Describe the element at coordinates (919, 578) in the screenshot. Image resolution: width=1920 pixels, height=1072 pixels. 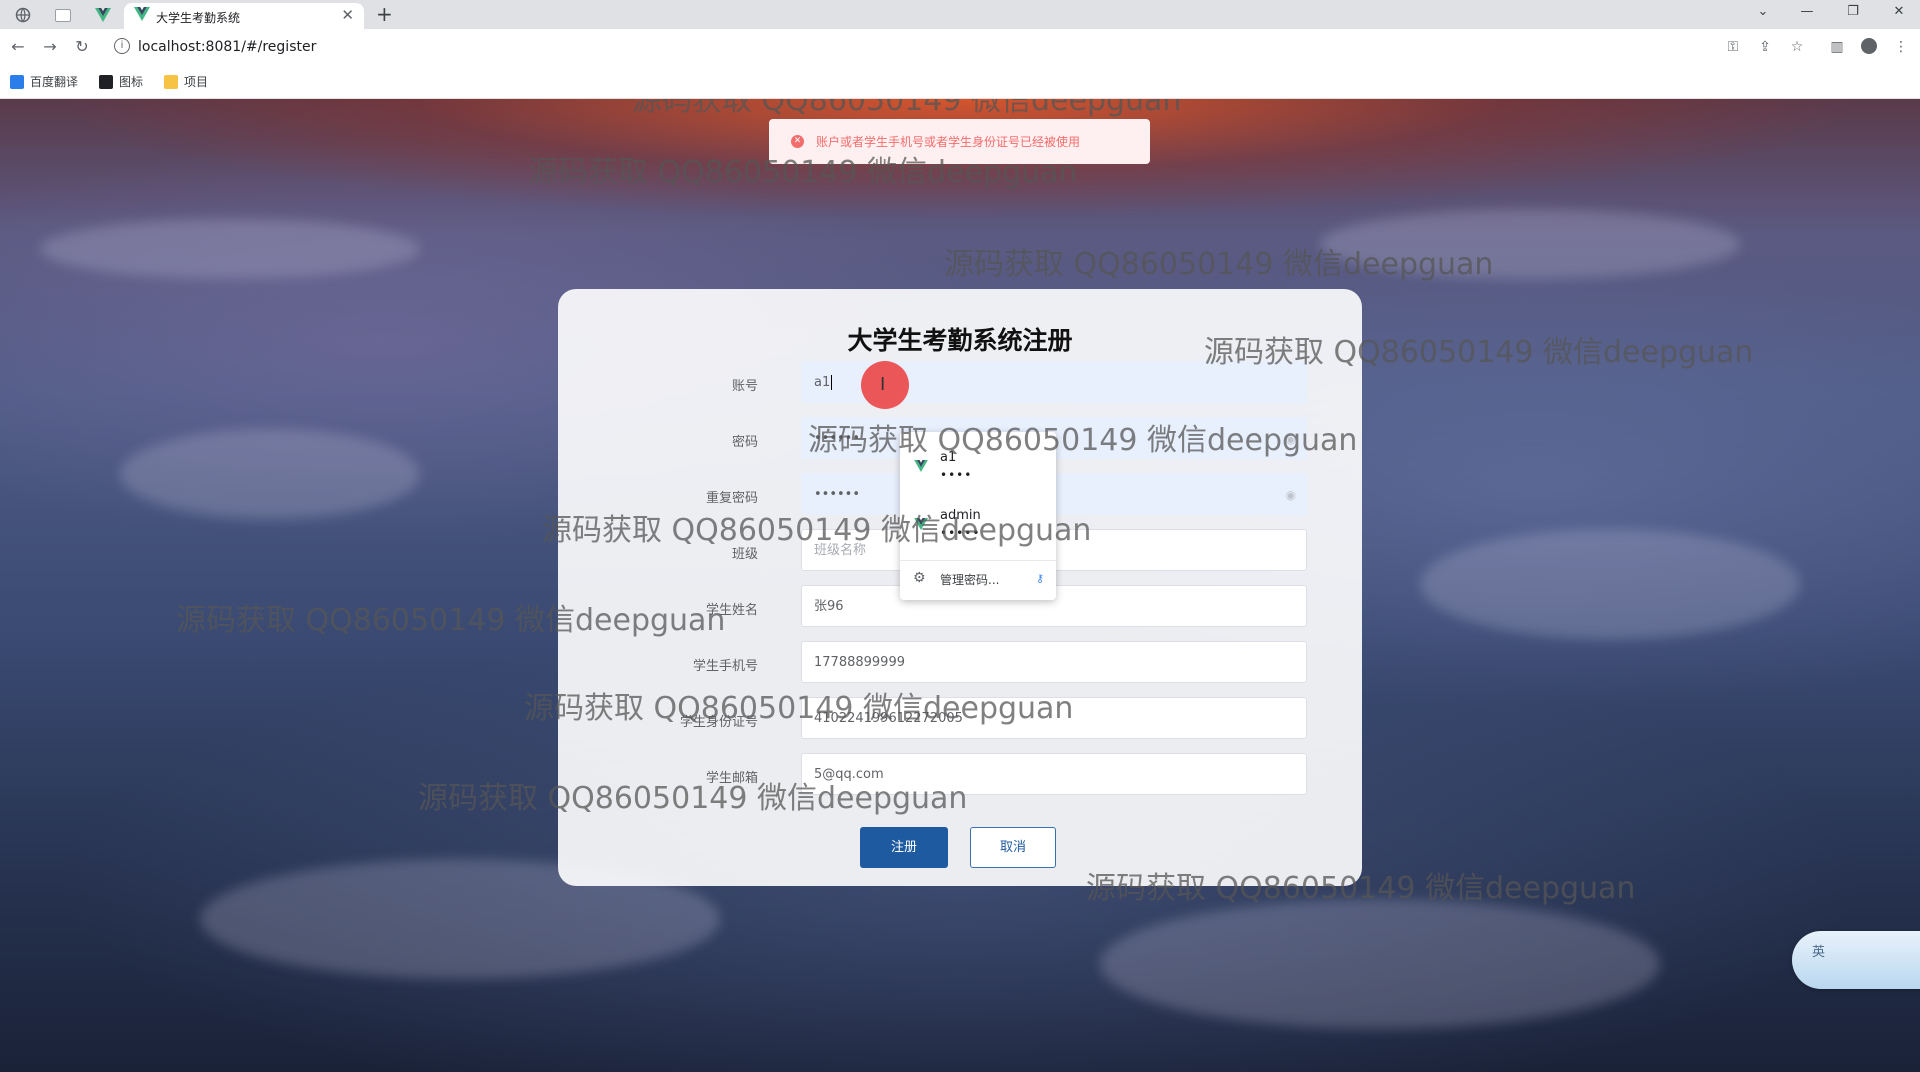
I see `gear-icon: ⚙` at that location.